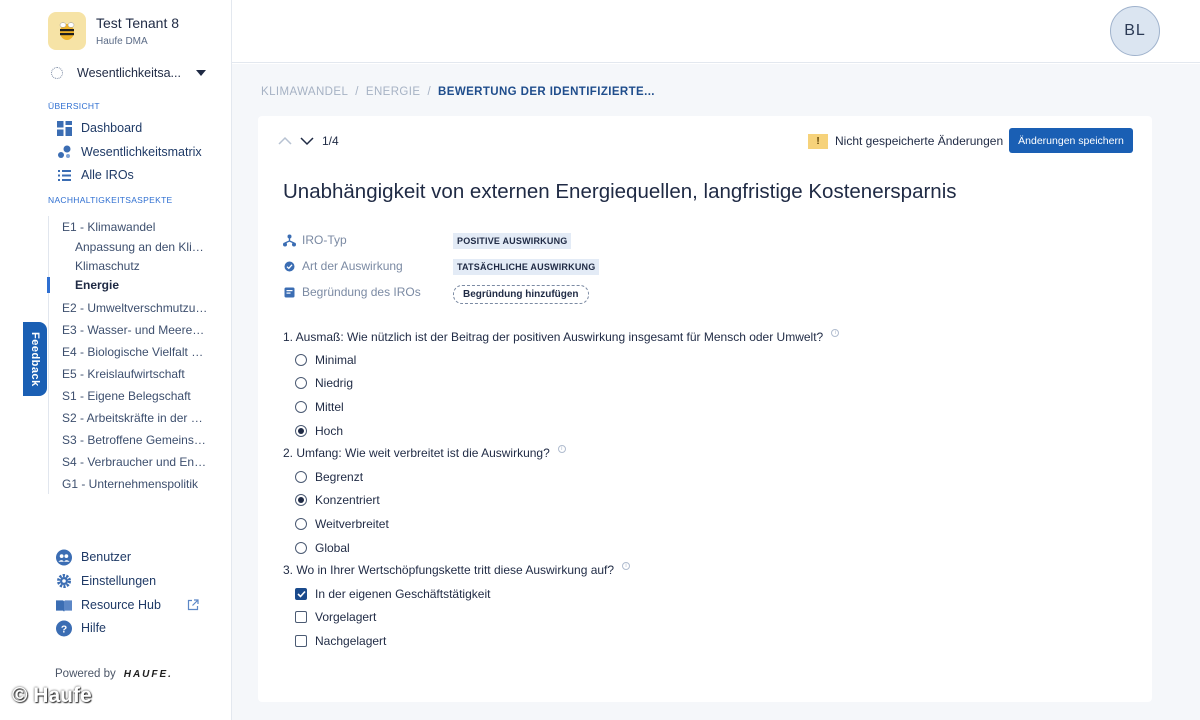 Image resolution: width=1200 pixels, height=720 pixels. What do you see at coordinates (107, 175) in the screenshot?
I see `sidebar-item-label: Alle IROs` at bounding box center [107, 175].